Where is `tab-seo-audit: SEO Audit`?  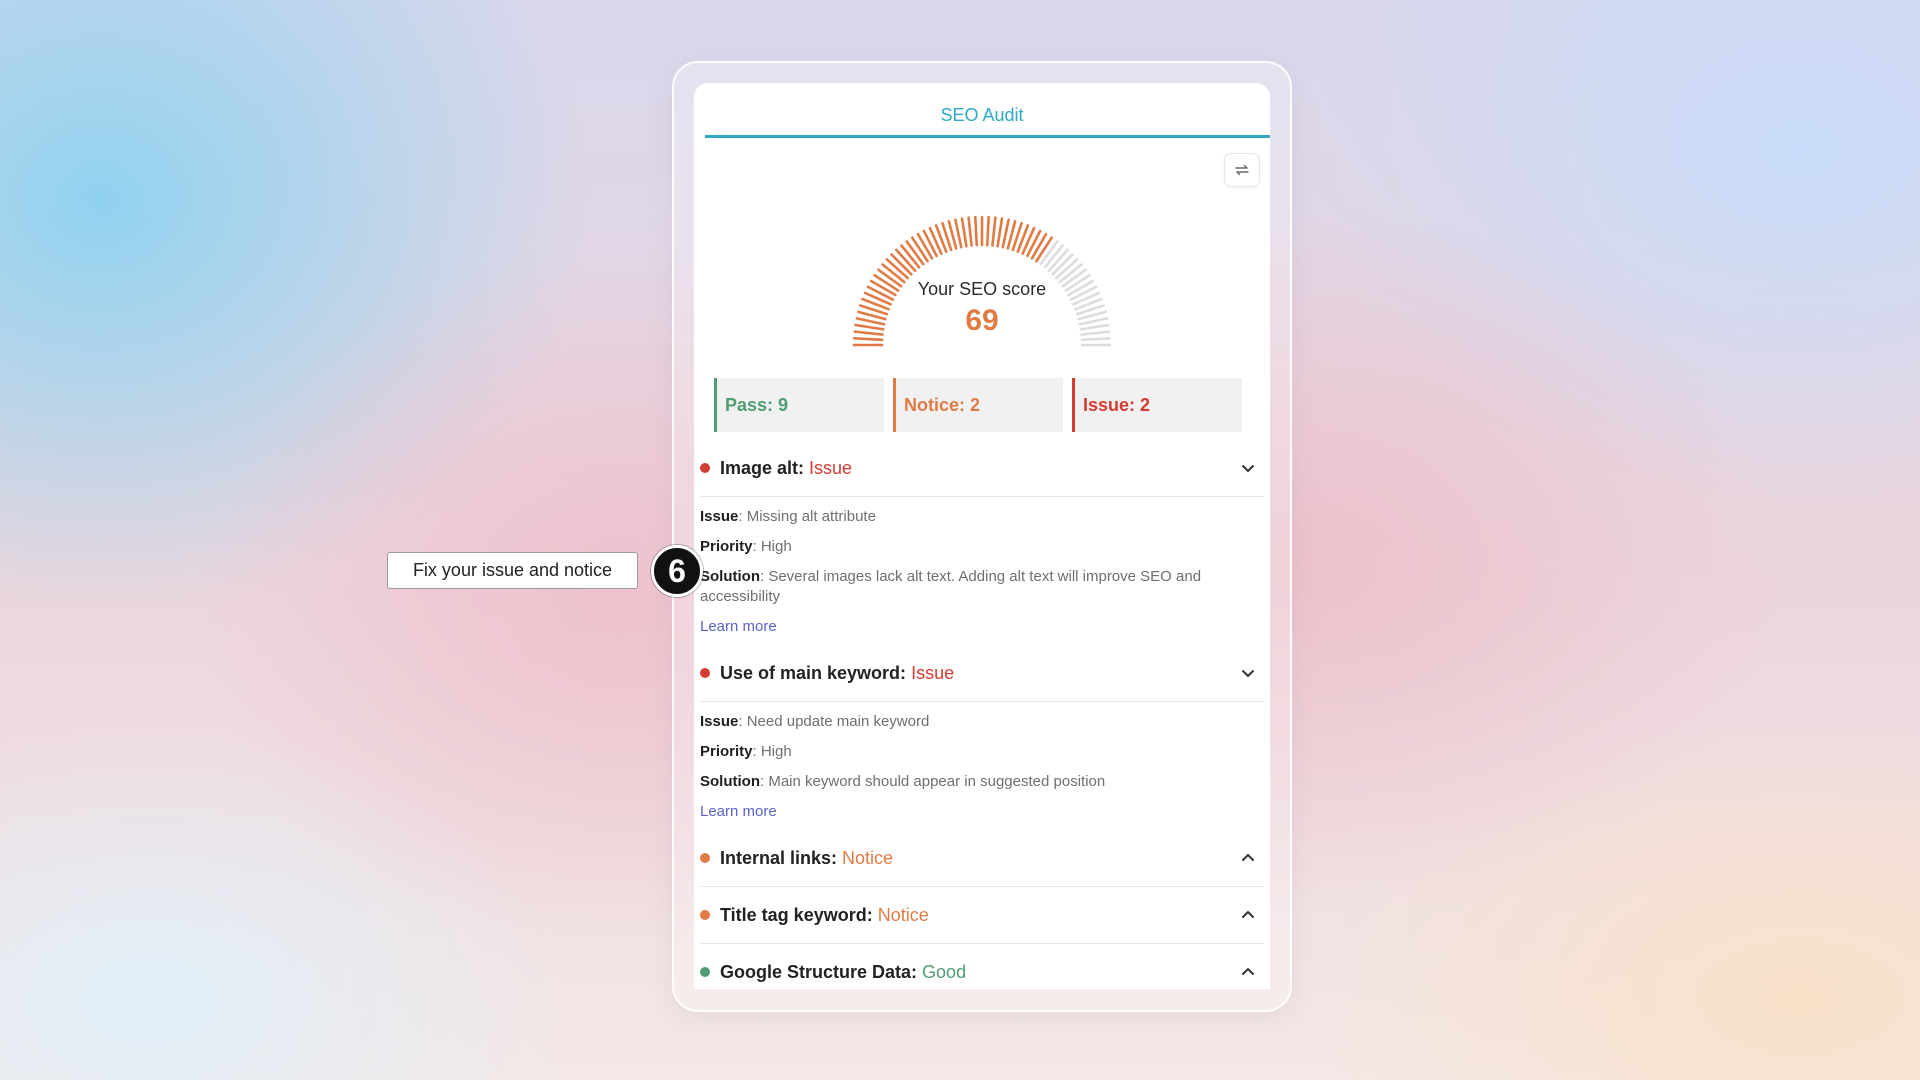
tab-seo-audit: SEO Audit is located at coordinates (982, 110).